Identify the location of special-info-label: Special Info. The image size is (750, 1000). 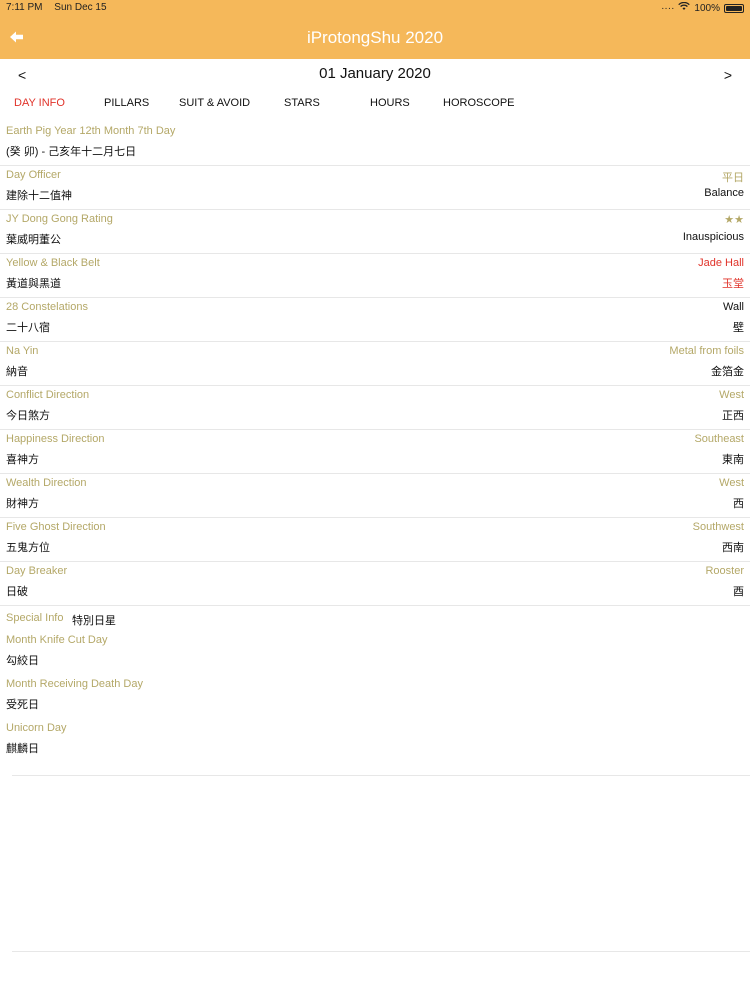
(35, 618).